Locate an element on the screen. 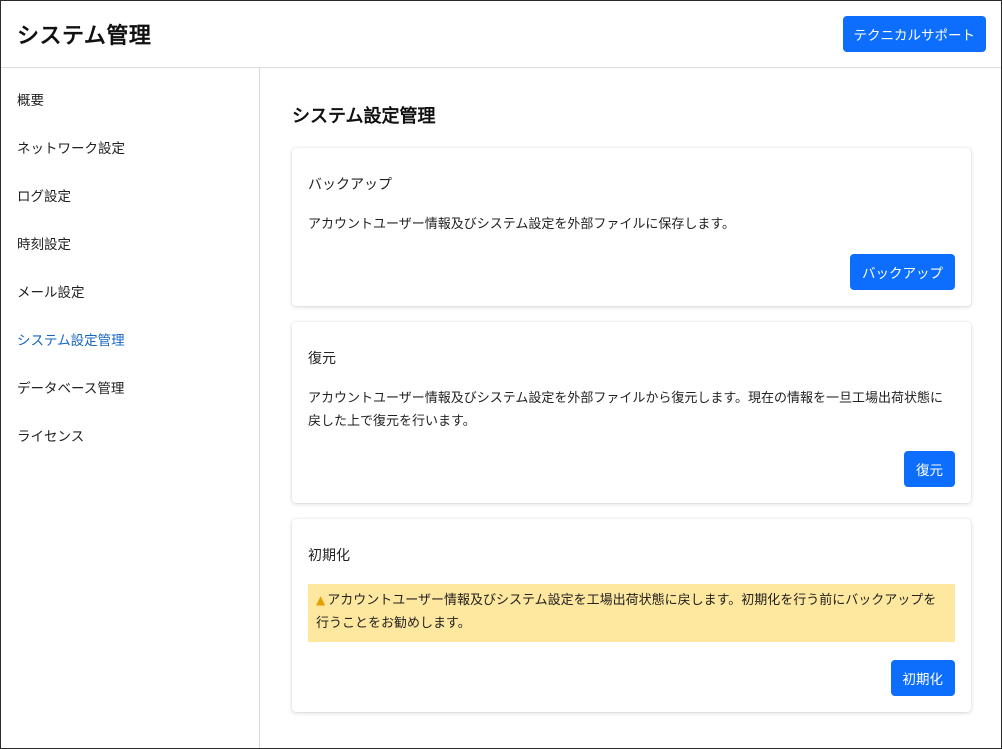 Image resolution: width=1002 pixels, height=749 pixels. initialize-card-title: 初期化 is located at coordinates (329, 556).